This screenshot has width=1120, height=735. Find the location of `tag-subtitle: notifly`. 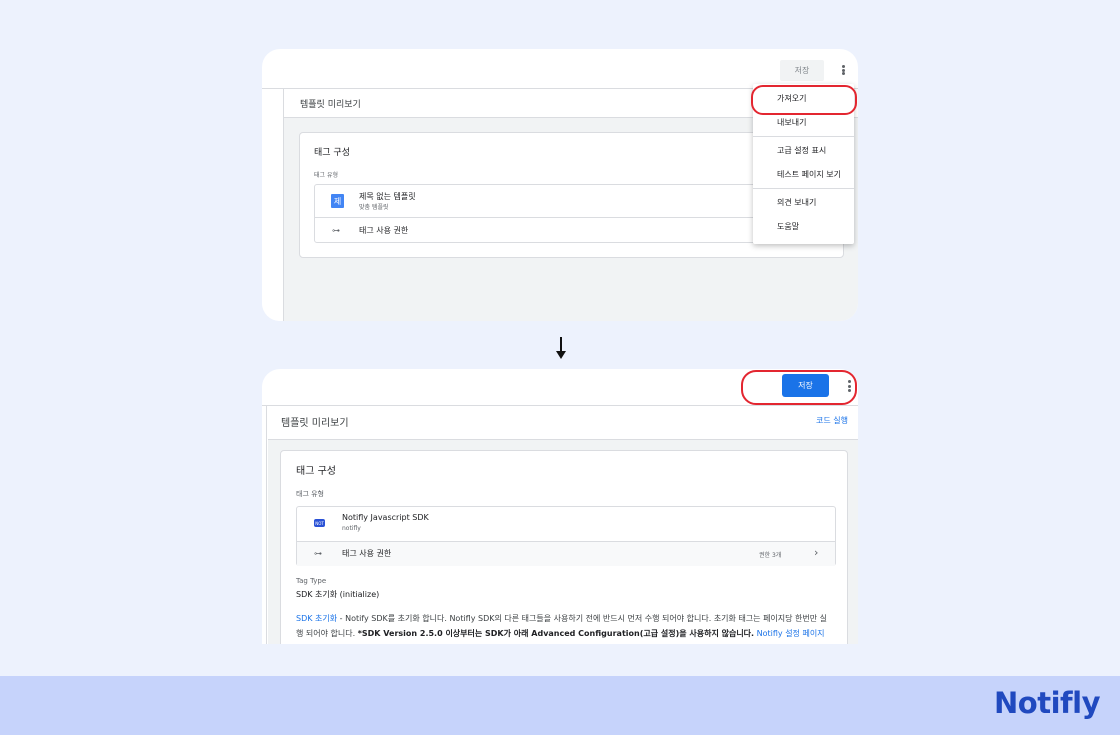

tag-subtitle: notifly is located at coordinates (351, 528).